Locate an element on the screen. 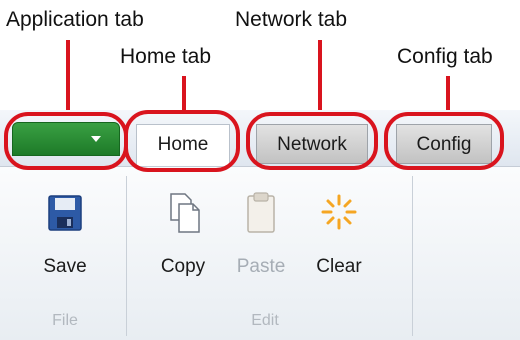 This screenshot has width=520, height=340. copy-button: Copy is located at coordinates (183, 240).